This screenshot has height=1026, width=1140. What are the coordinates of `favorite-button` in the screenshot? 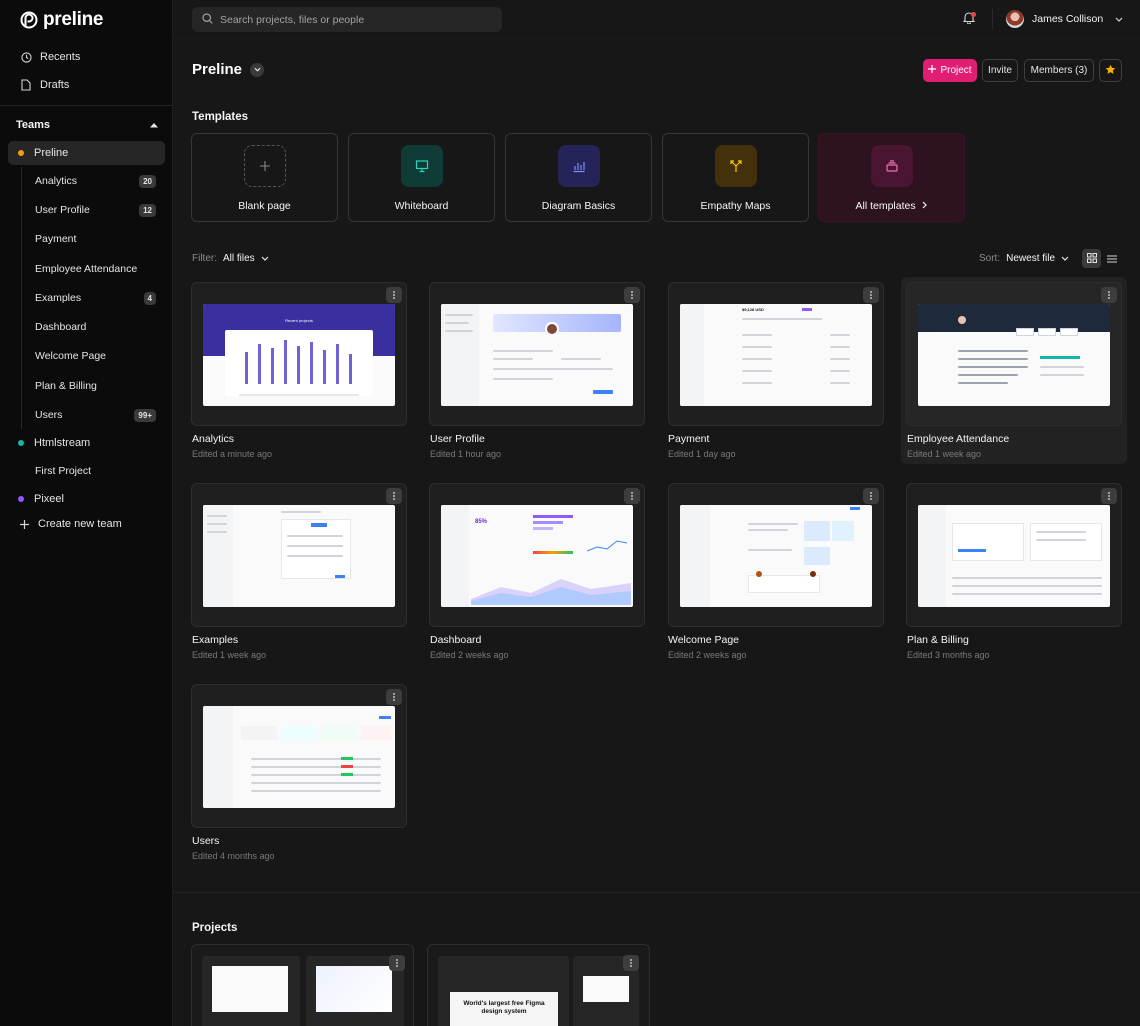 It's located at (1110, 70).